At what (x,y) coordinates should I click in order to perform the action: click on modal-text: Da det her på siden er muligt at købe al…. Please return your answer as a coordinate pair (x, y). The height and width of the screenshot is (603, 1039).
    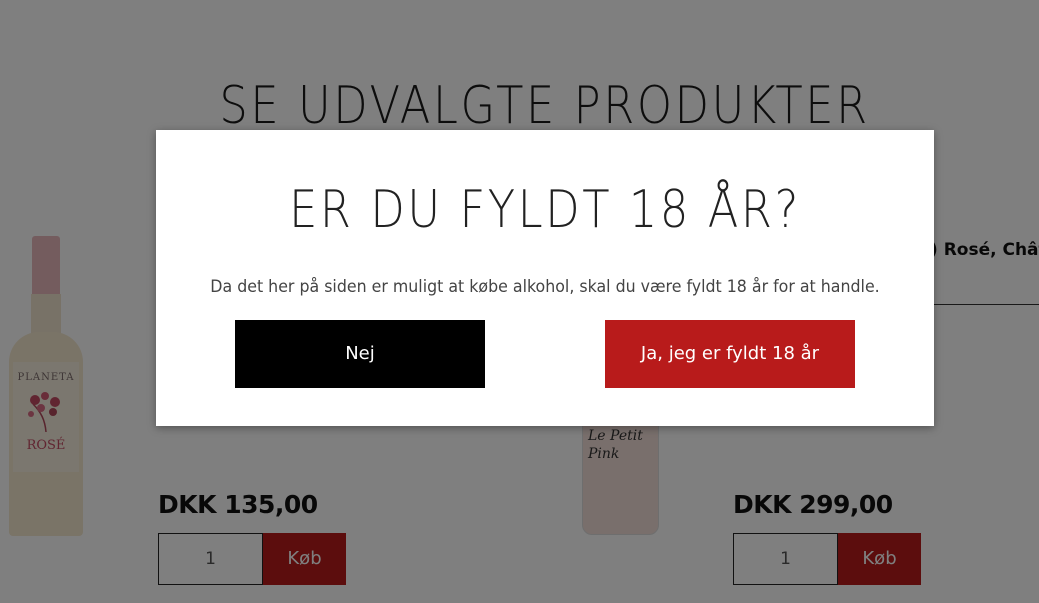
    Looking at the image, I should click on (545, 287).